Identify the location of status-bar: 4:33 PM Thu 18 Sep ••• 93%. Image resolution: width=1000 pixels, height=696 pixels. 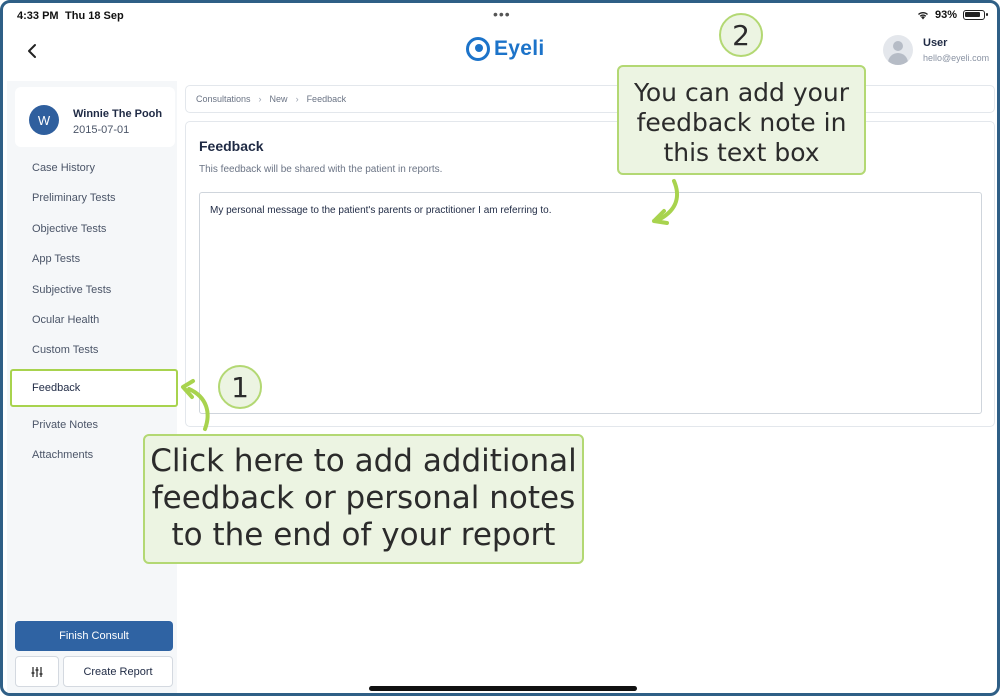
(500, 16).